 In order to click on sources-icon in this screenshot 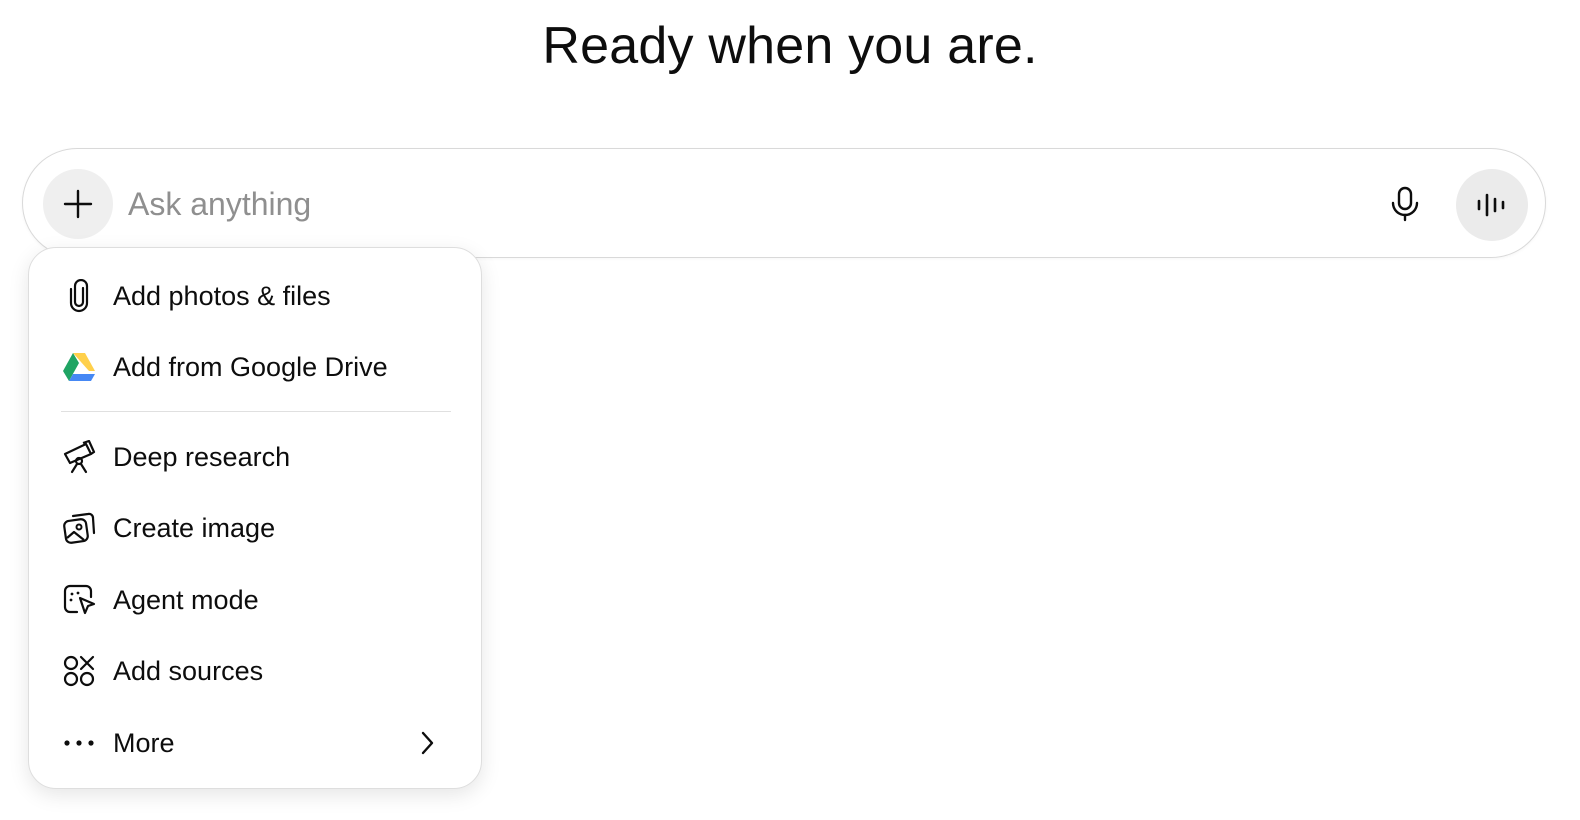, I will do `click(79, 671)`.